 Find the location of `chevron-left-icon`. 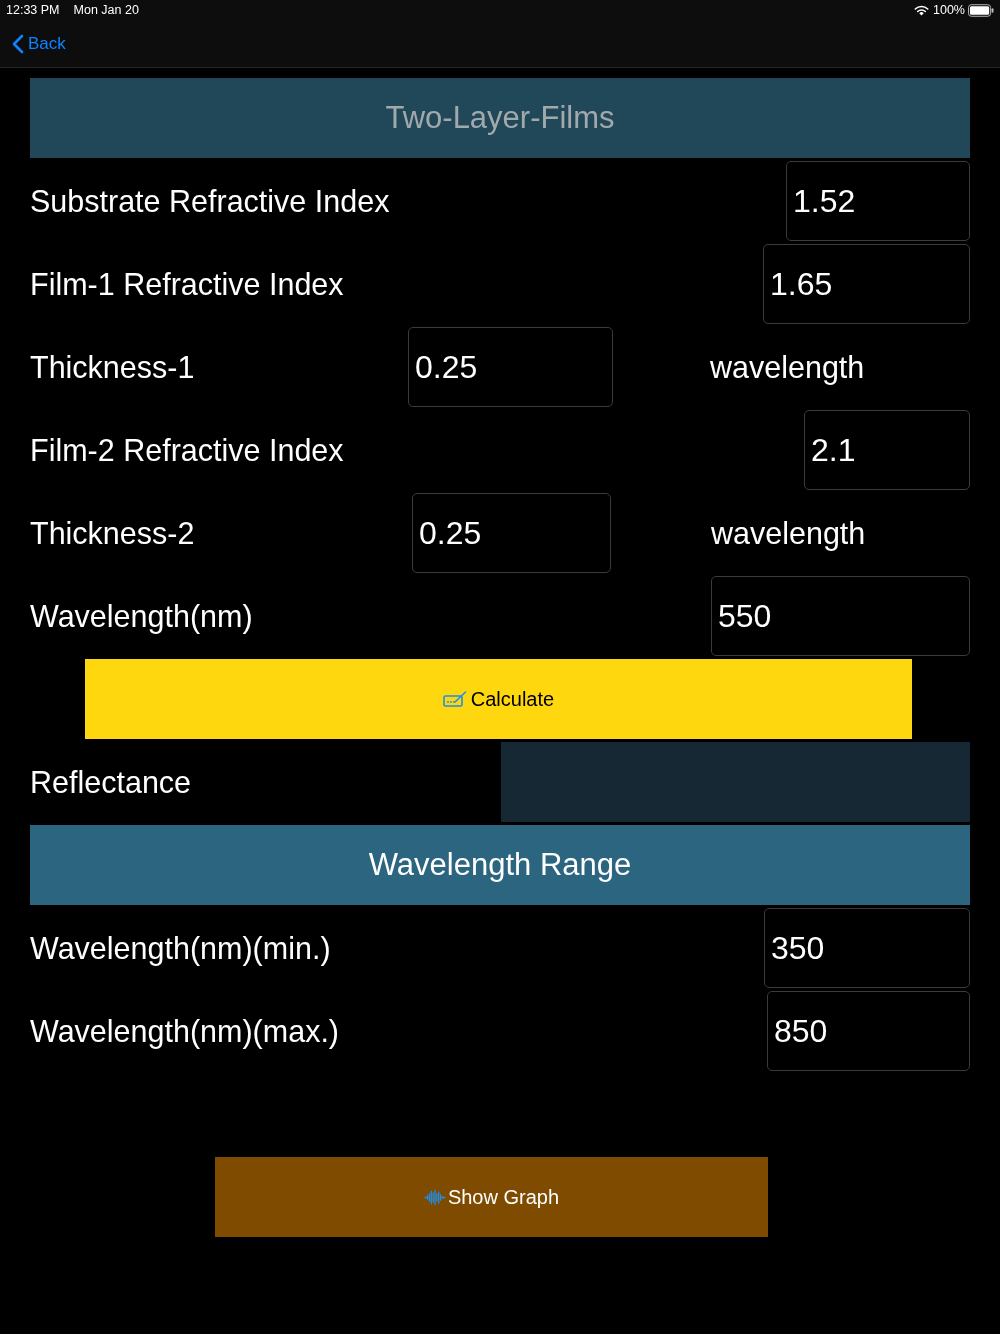

chevron-left-icon is located at coordinates (18, 43).